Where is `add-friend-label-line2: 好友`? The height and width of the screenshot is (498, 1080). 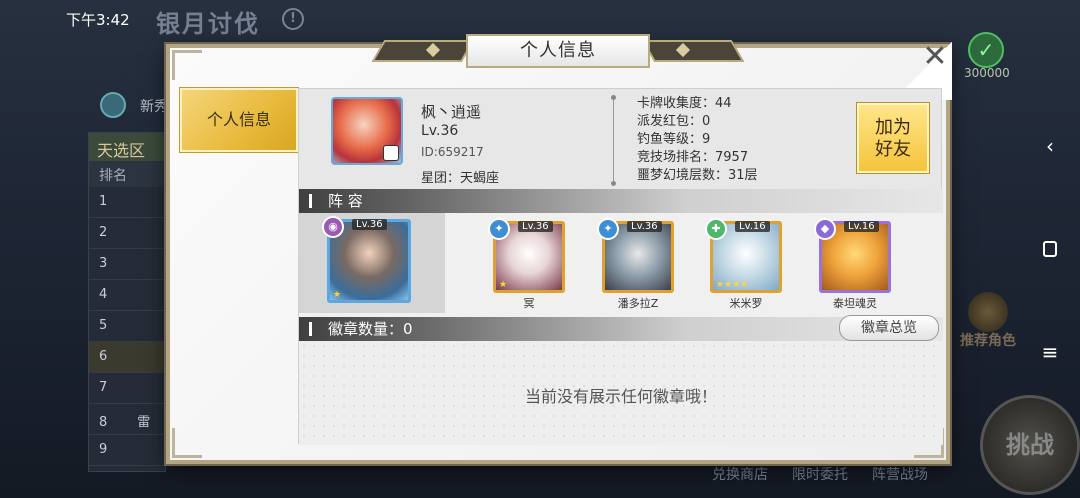
add-friend-label-line2: 好友 is located at coordinates (893, 149).